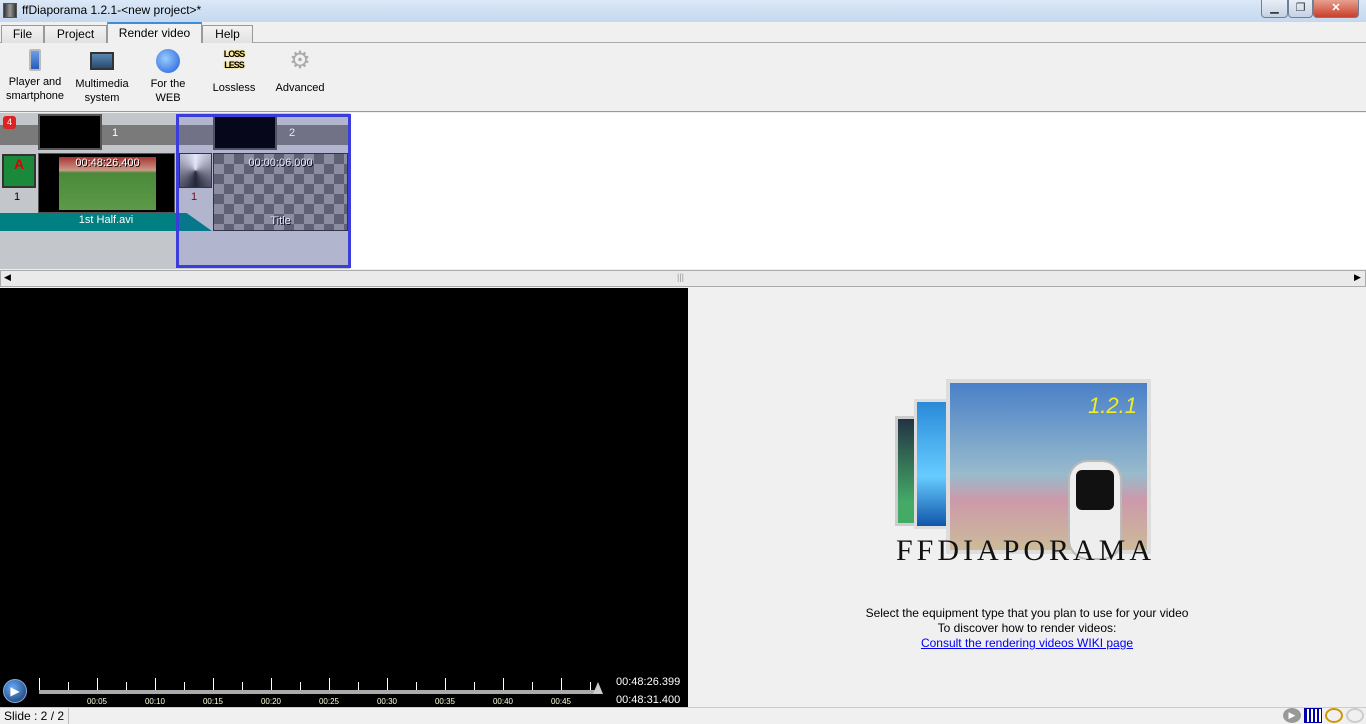 The width and height of the screenshot is (1366, 724). Describe the element at coordinates (19, 171) in the screenshot. I see `transition-icon: A` at that location.